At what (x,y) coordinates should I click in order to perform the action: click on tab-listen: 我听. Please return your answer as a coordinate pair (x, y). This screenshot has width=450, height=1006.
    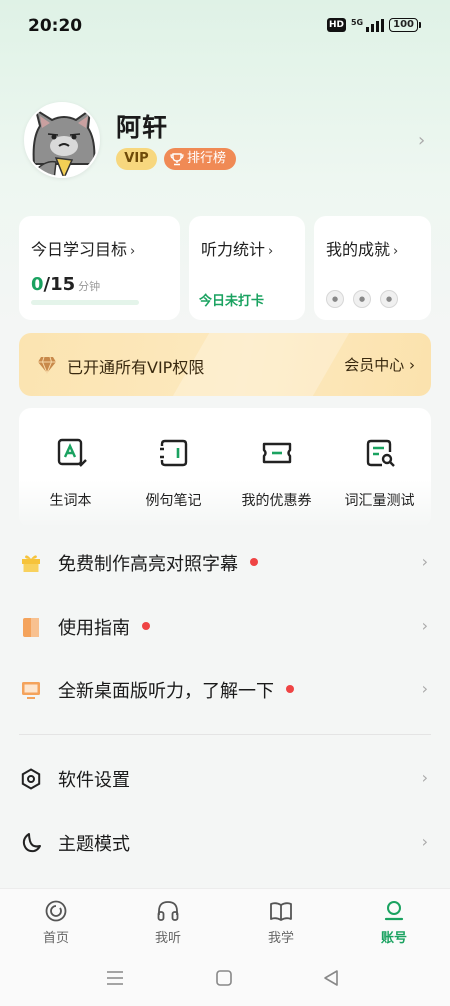
    Looking at the image, I should click on (168, 922).